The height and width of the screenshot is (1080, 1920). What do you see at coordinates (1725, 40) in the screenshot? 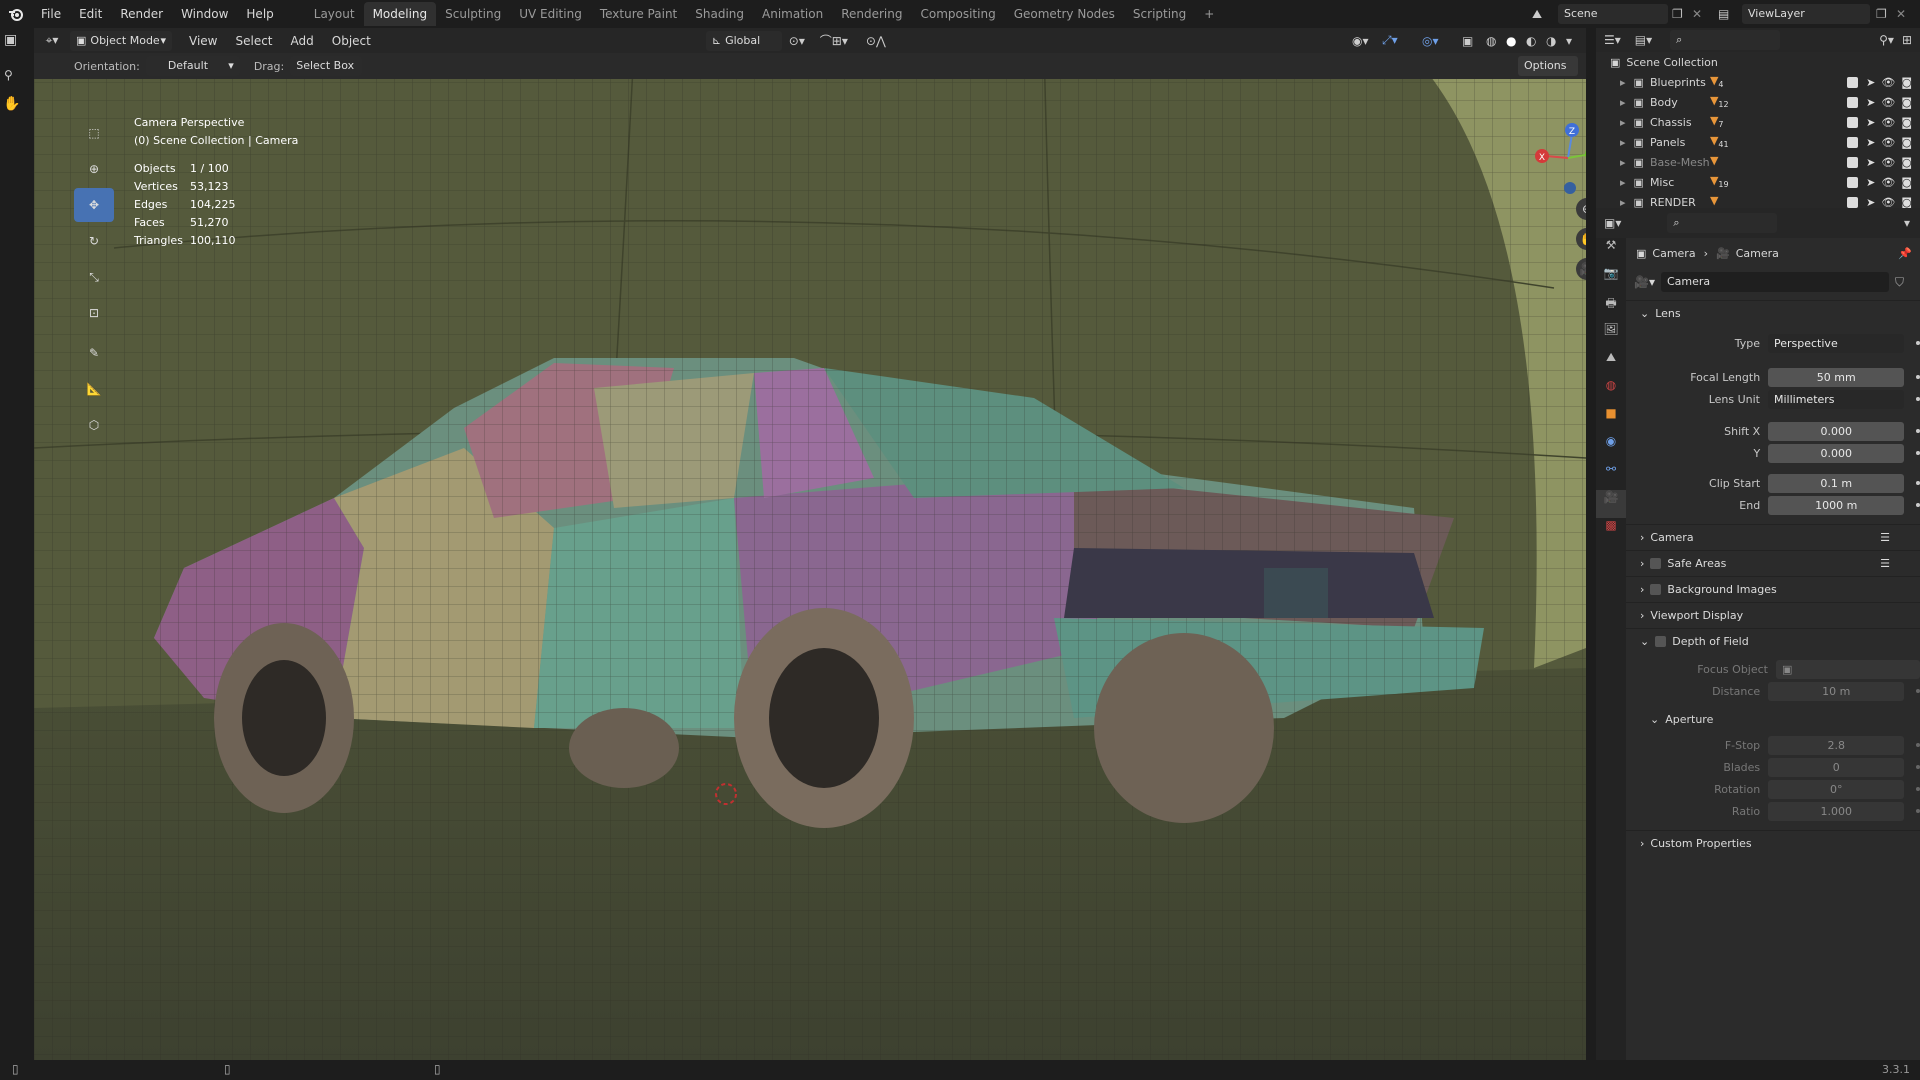
I see `outliner-search-input: ⌕` at bounding box center [1725, 40].